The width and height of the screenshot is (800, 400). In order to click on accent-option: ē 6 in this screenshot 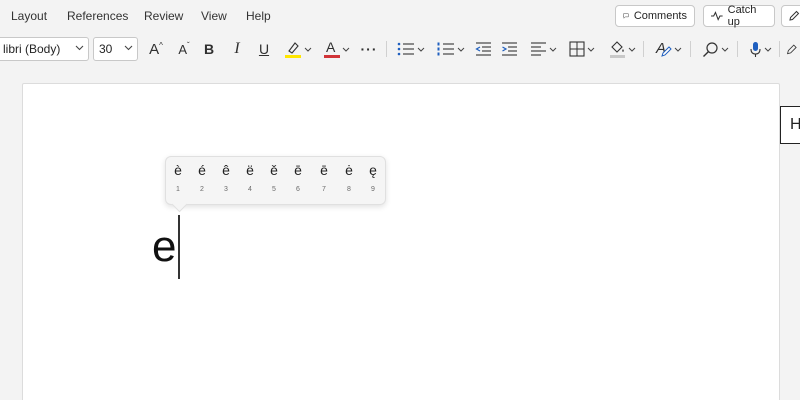, I will do `click(298, 181)`.